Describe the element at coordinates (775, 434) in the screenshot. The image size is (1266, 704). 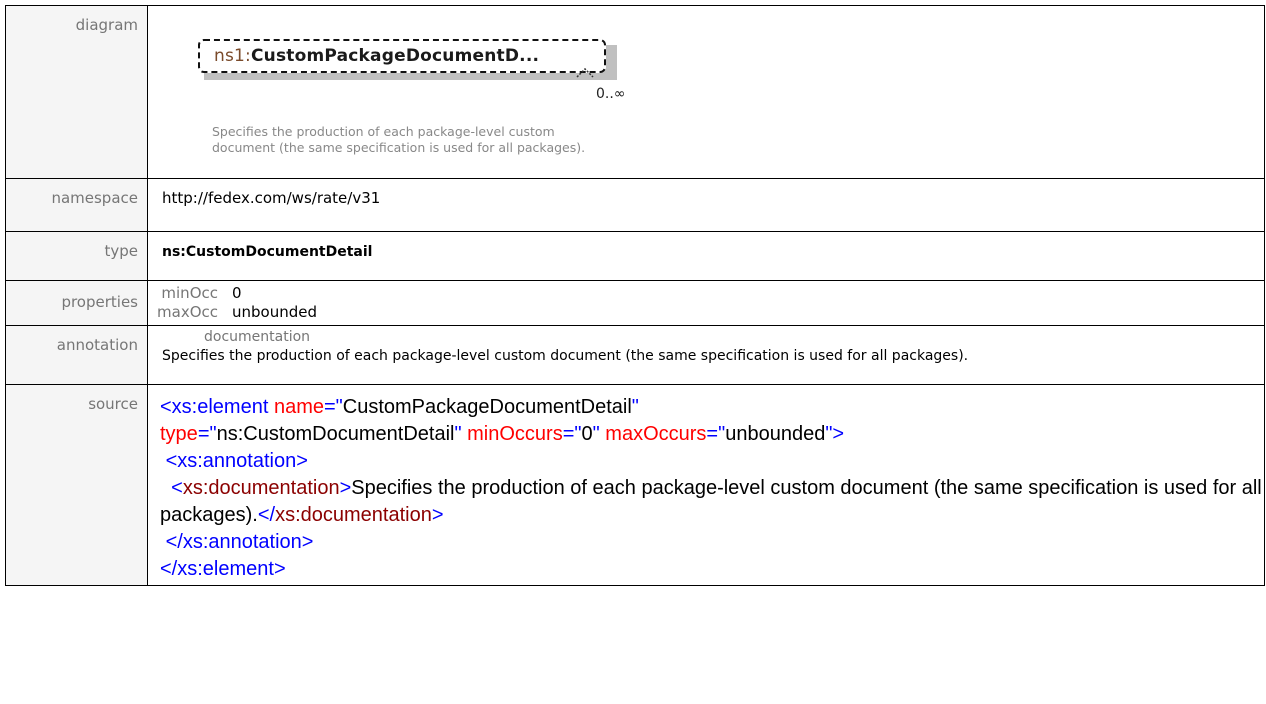
I see `src-val-max: unbounded` at that location.